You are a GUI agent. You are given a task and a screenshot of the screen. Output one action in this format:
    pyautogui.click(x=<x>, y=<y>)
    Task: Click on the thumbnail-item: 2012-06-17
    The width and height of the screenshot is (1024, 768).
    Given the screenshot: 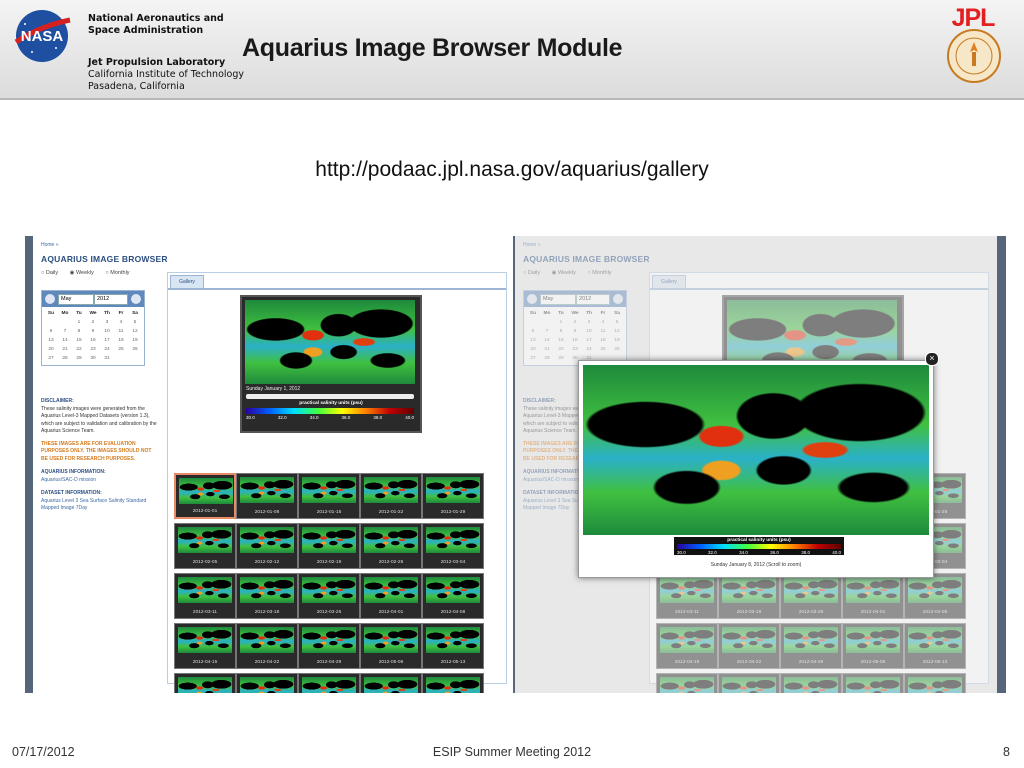 What is the action you would take?
    pyautogui.click(x=935, y=683)
    